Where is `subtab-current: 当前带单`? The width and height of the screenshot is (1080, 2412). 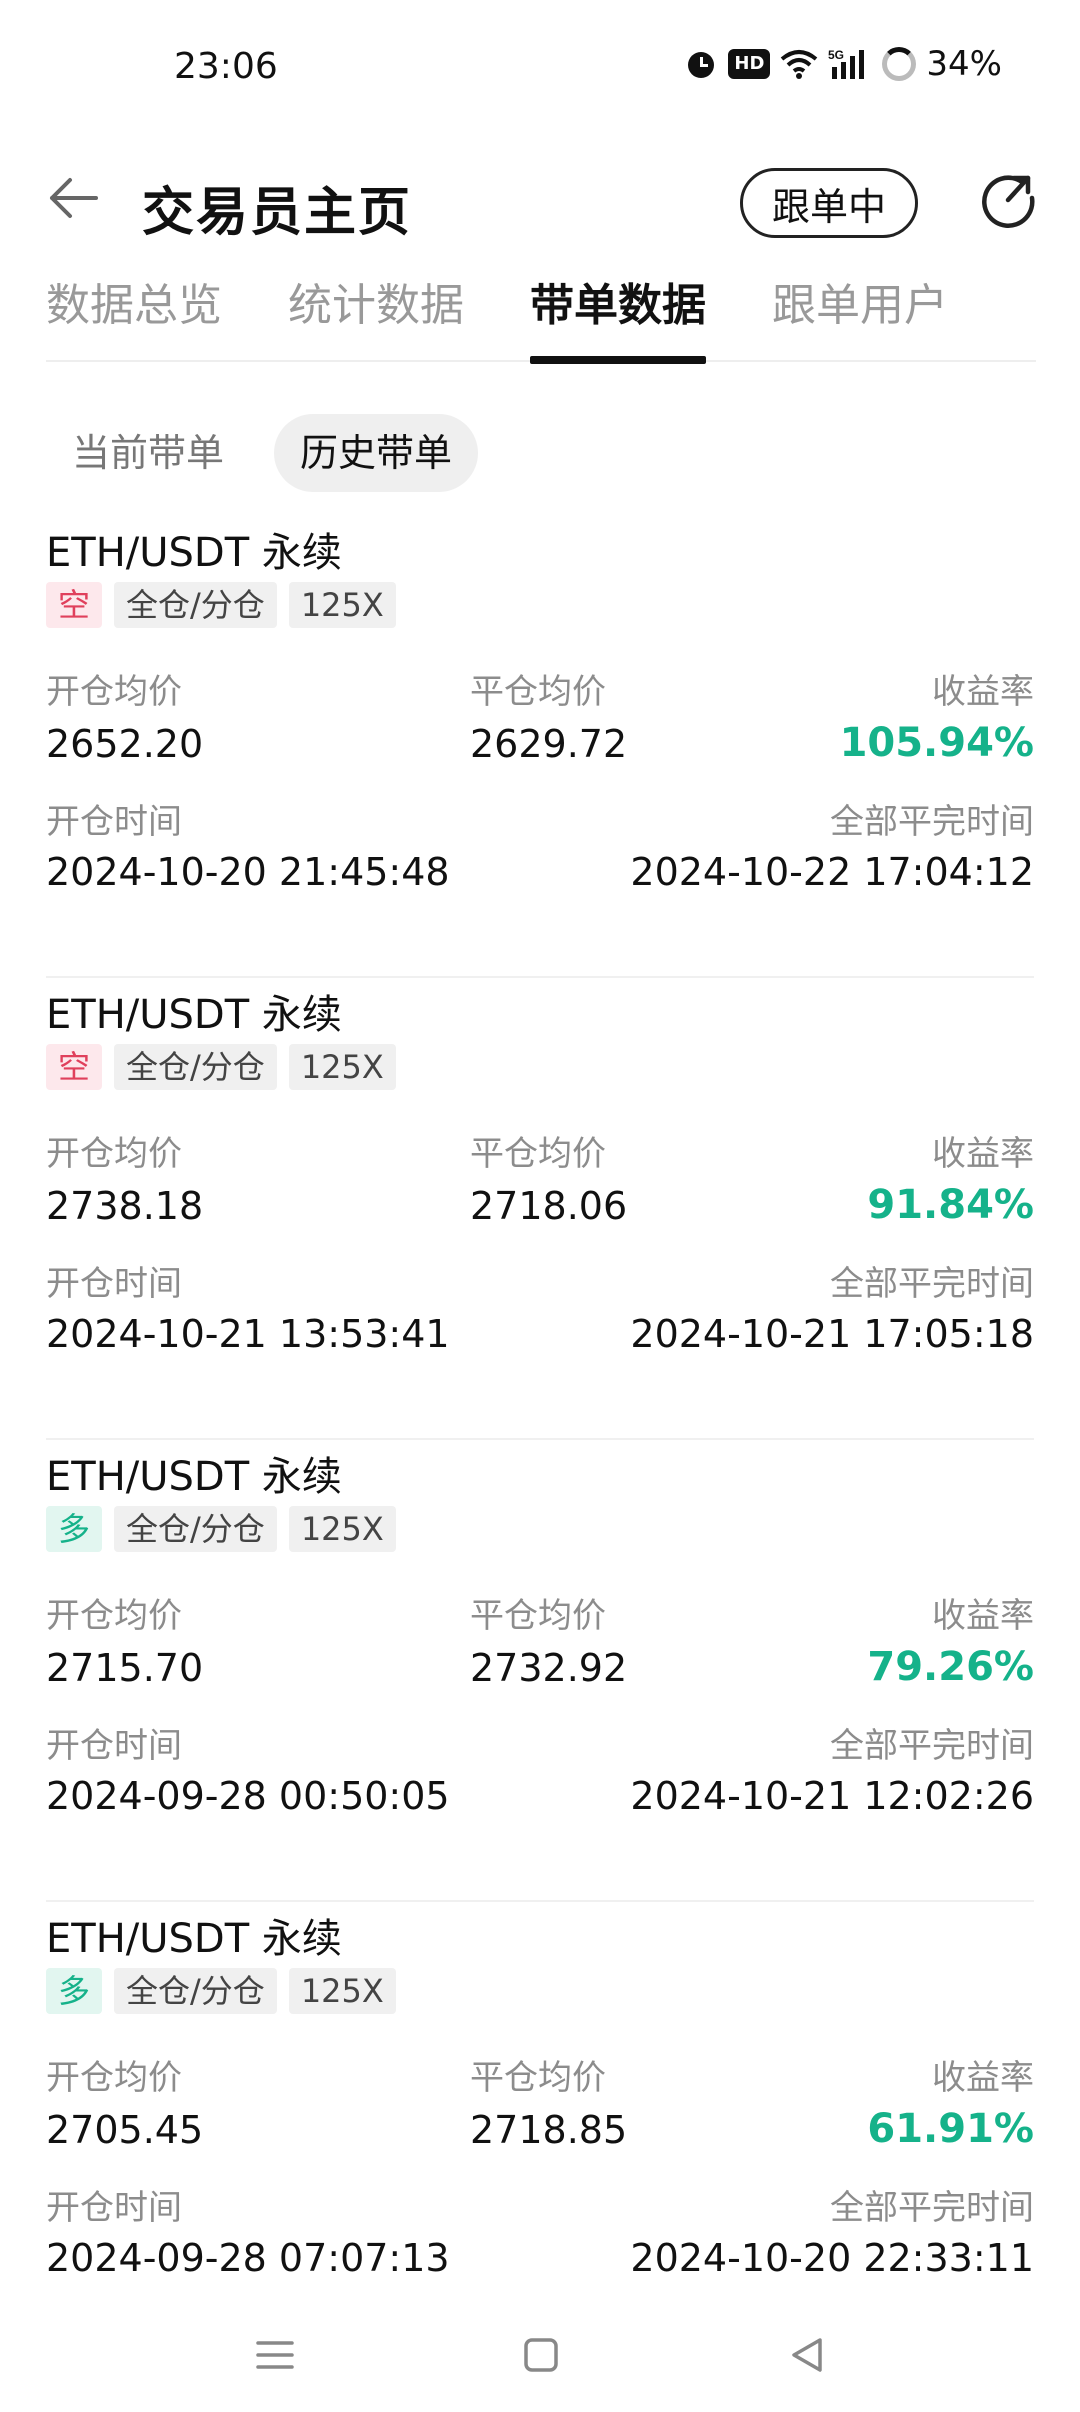
subtab-current: 当前带单 is located at coordinates (148, 453).